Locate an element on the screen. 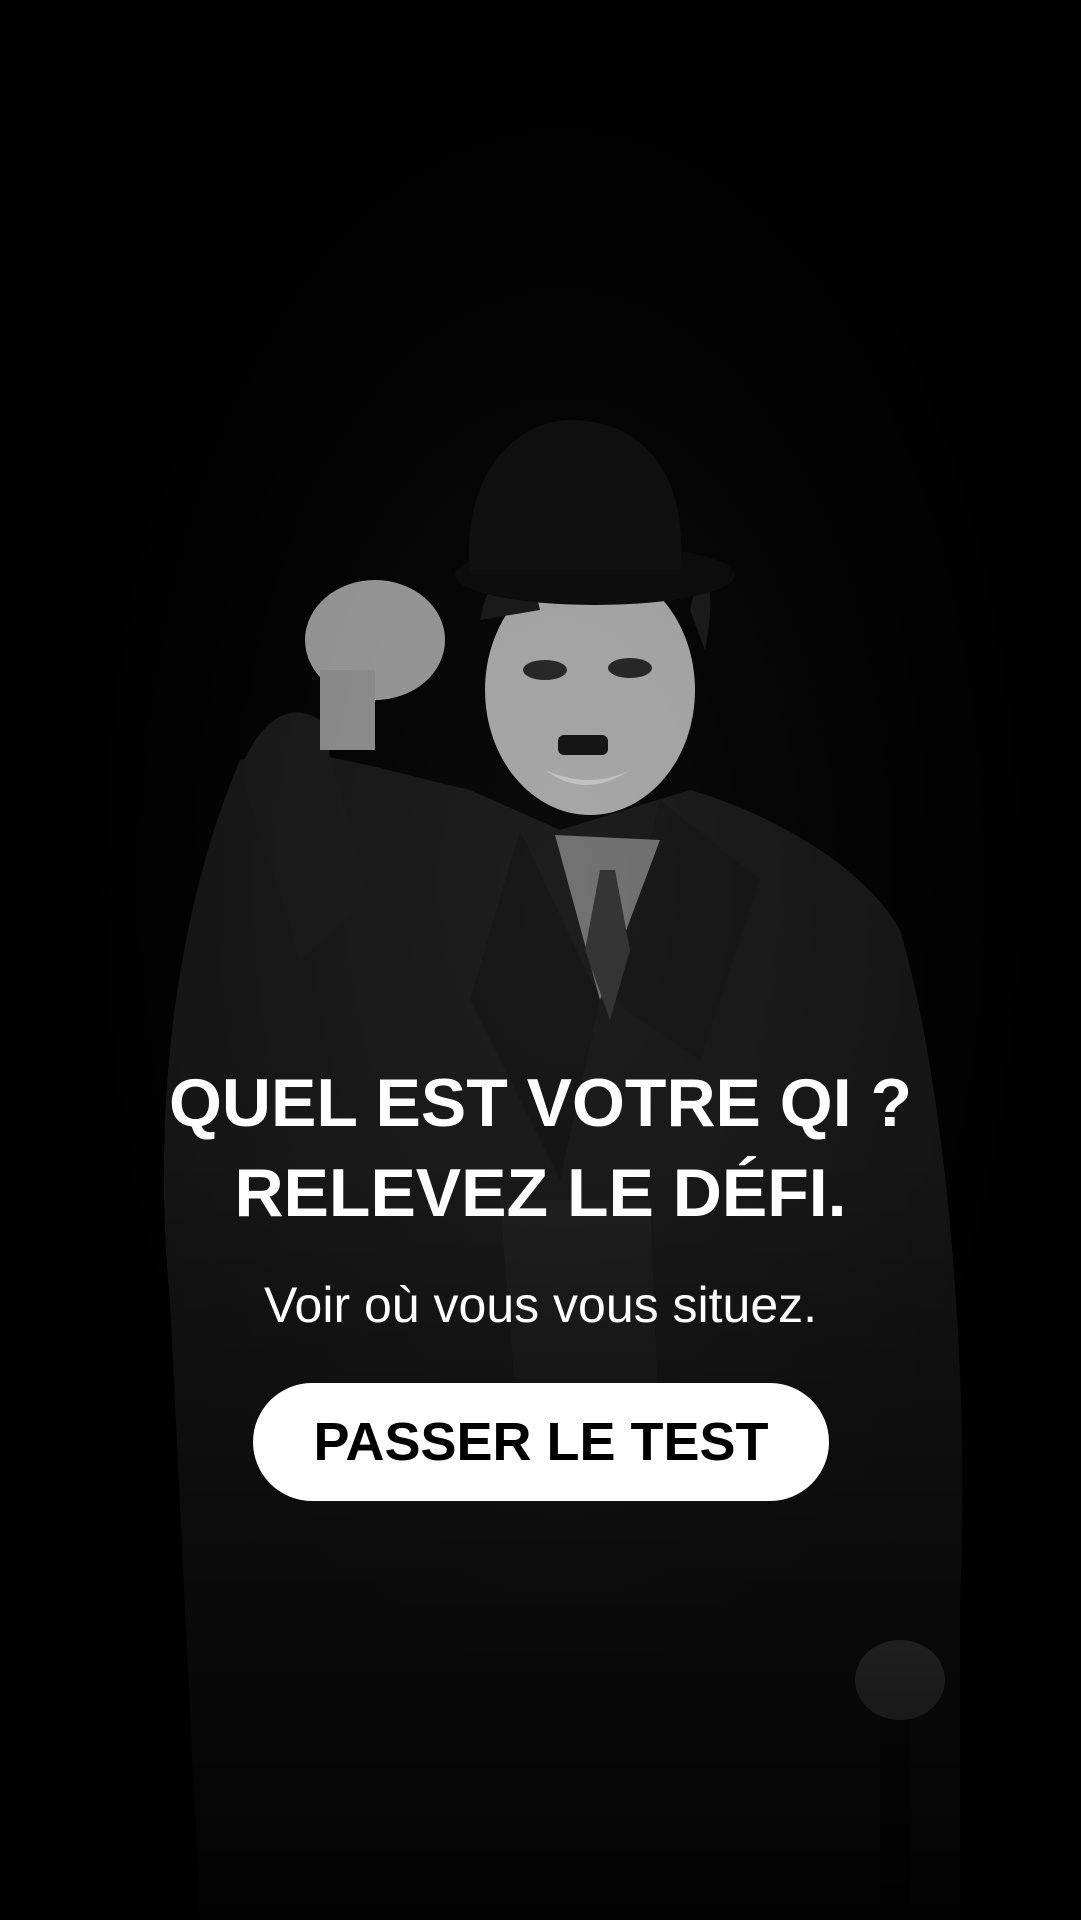 This screenshot has height=1920, width=1081. take-test-button: PASSER LE TEST is located at coordinates (541, 1442).